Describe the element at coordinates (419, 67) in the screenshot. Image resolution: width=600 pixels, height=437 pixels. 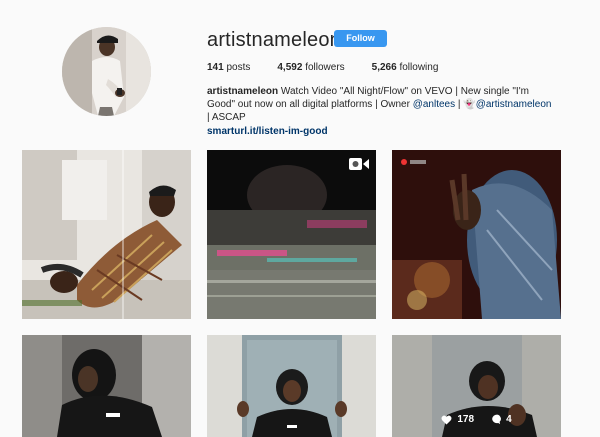
I see `following-label: following` at that location.